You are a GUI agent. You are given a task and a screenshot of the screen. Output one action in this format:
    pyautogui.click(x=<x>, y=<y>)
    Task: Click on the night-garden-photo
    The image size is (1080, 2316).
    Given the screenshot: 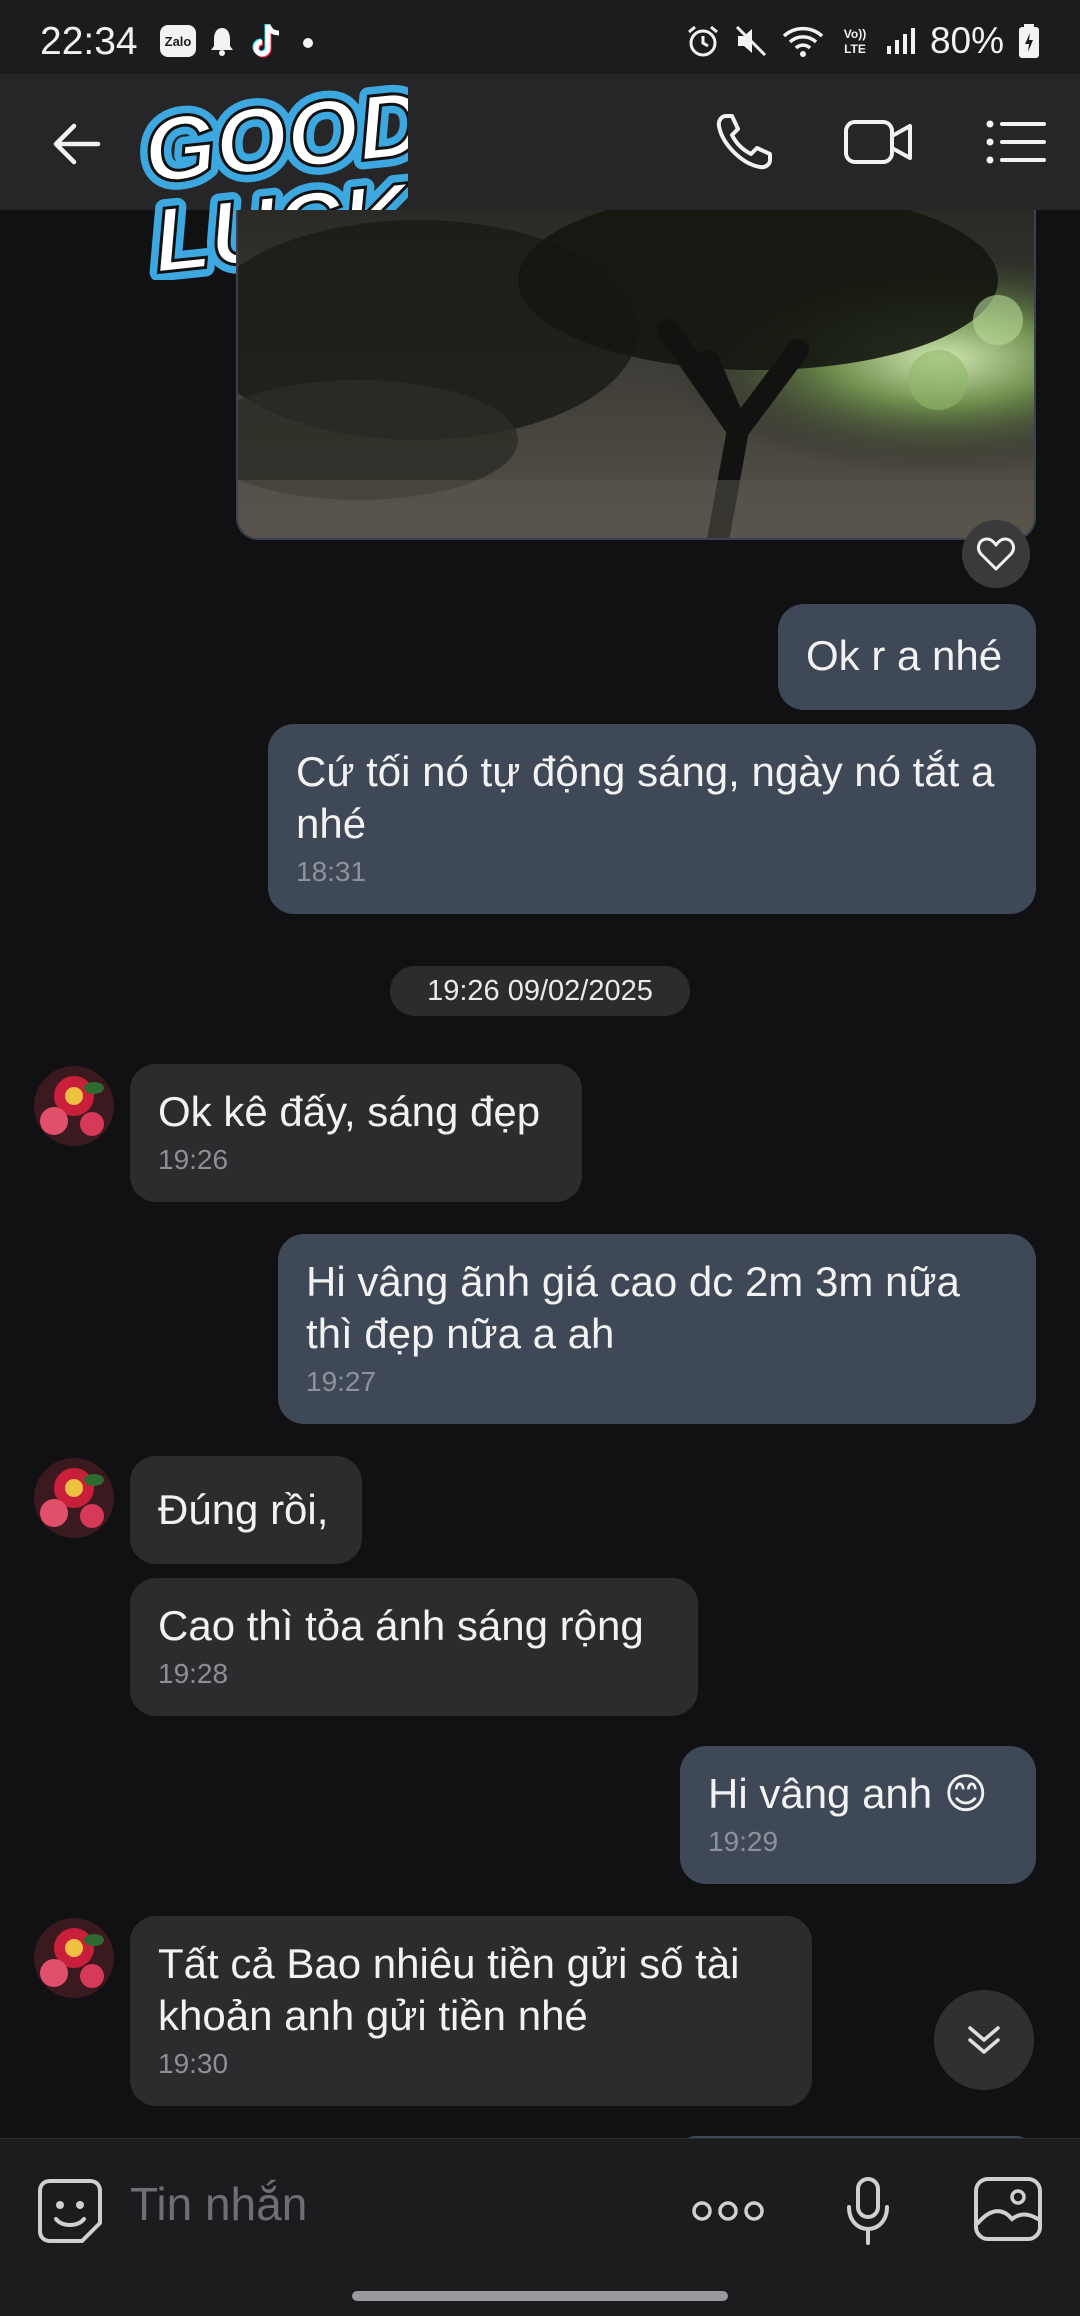 What is the action you would take?
    pyautogui.click(x=636, y=374)
    